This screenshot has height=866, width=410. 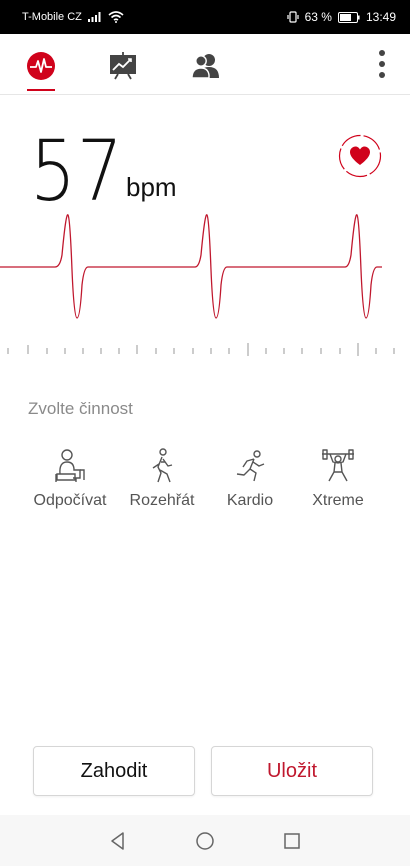 I want to click on users-icon, so click(x=205, y=66).